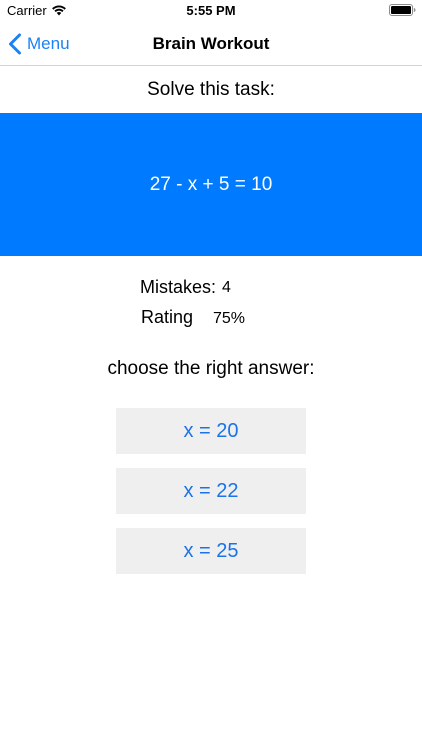 The image size is (422, 750). Describe the element at coordinates (15, 44) in the screenshot. I see `chevron-left-icon` at that location.